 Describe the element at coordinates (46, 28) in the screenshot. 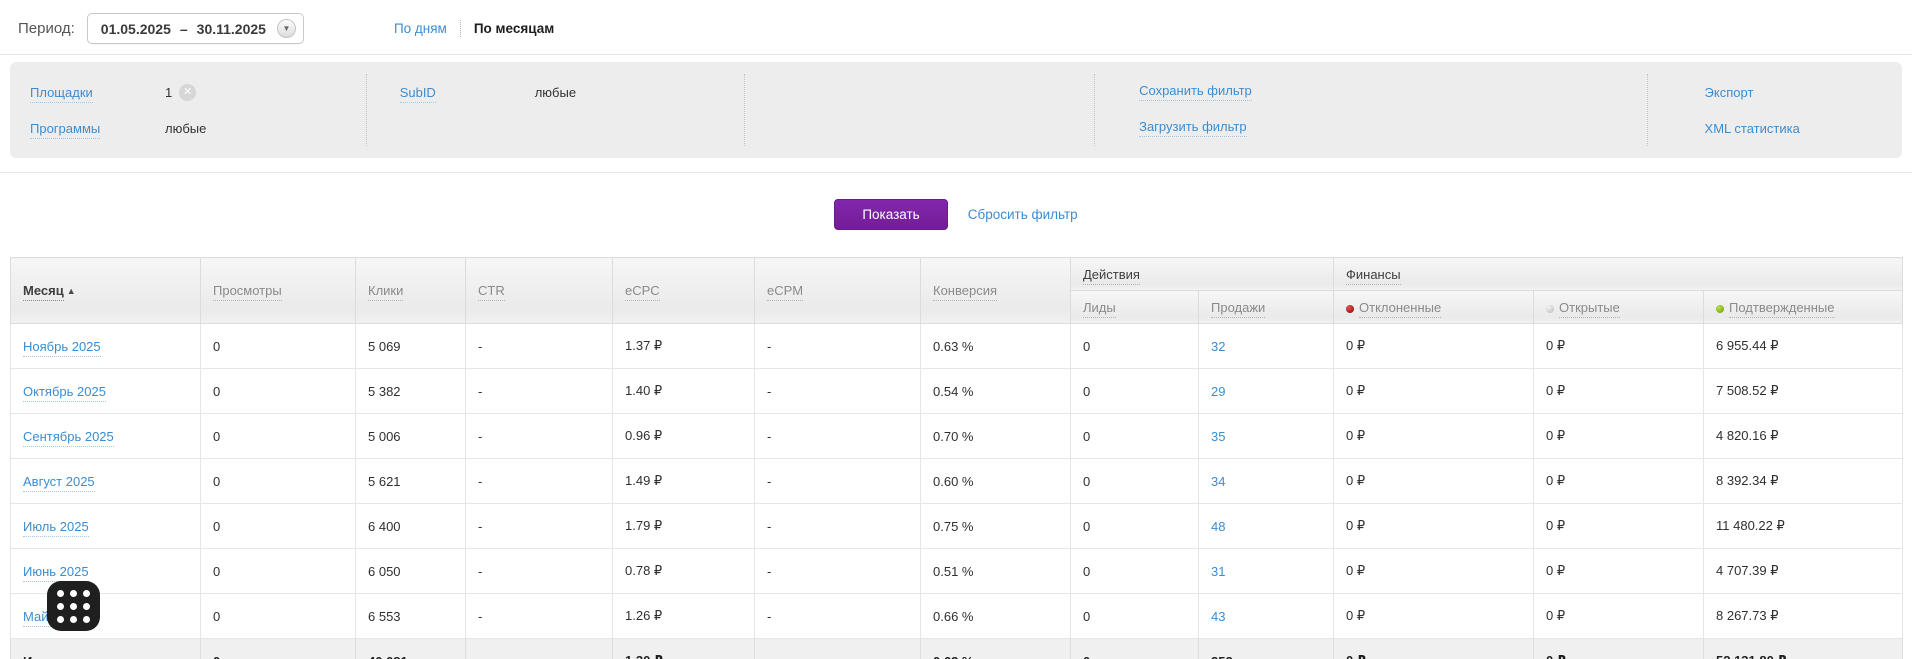

I see `period-label: Период:` at that location.